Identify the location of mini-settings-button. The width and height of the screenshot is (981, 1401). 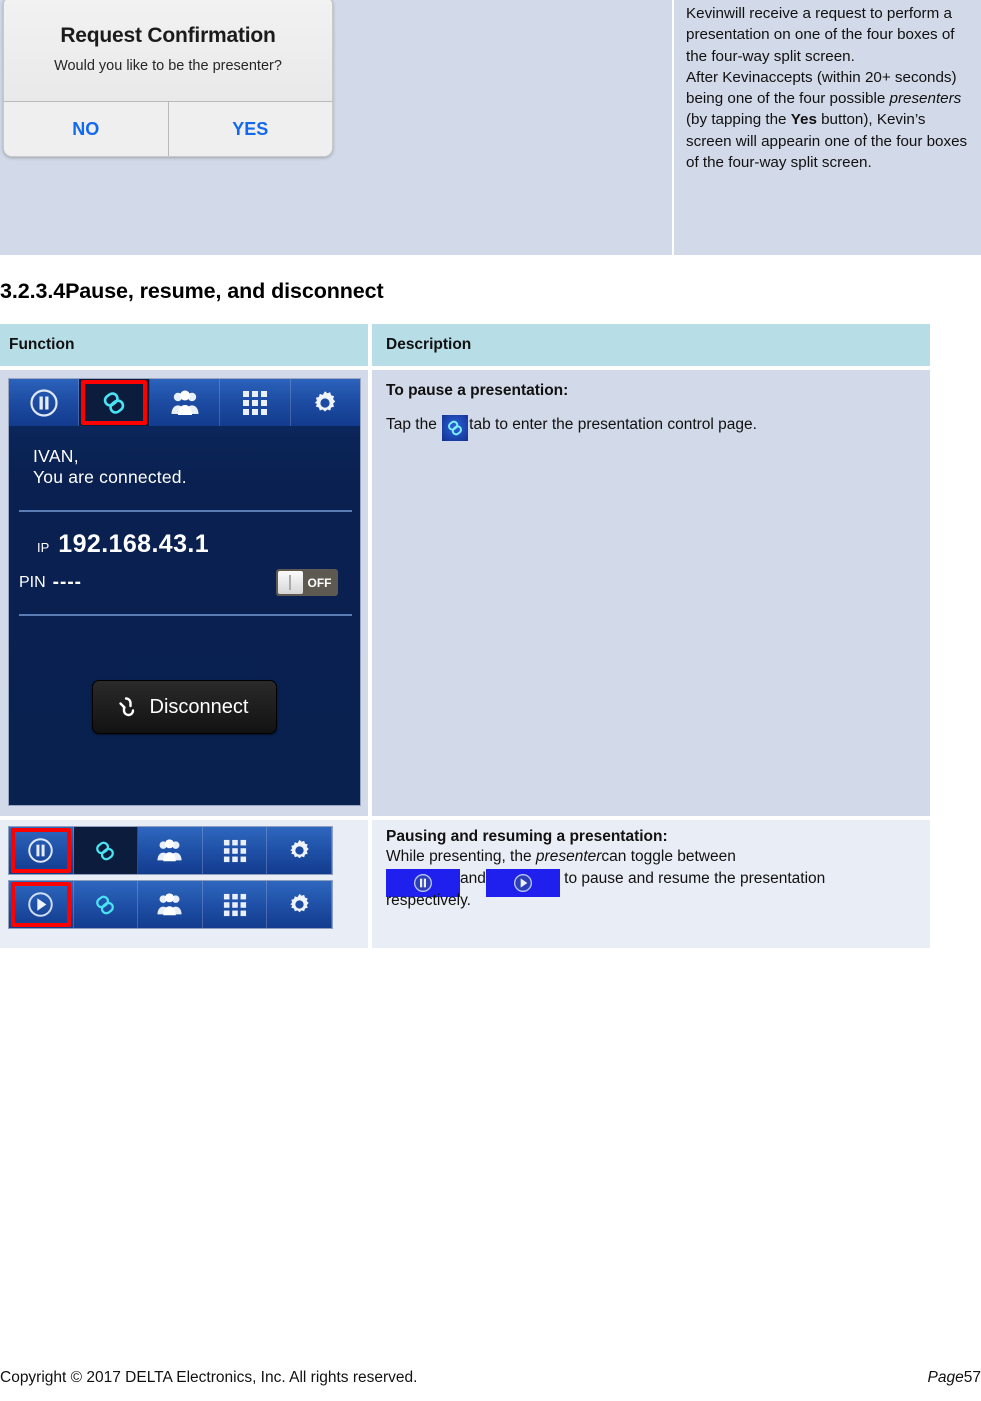
(299, 850).